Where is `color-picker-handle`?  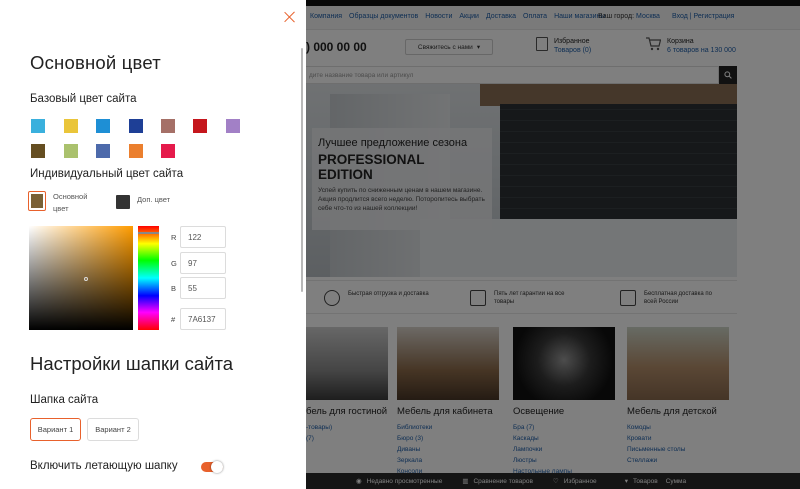 color-picker-handle is located at coordinates (86, 279).